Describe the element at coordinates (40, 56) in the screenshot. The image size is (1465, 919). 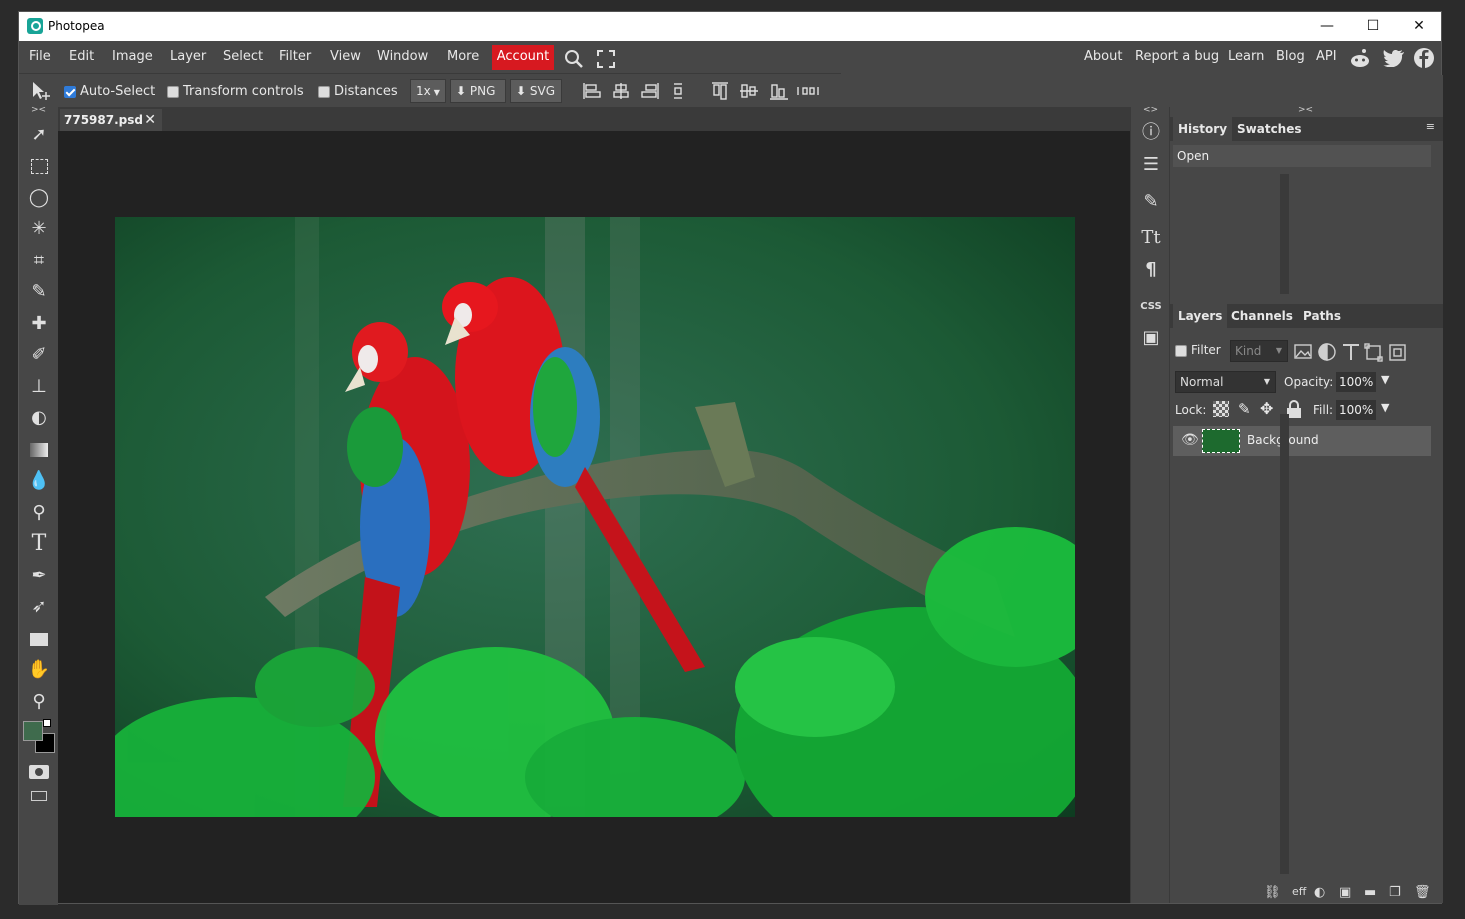
I see `menu-file: File` at that location.